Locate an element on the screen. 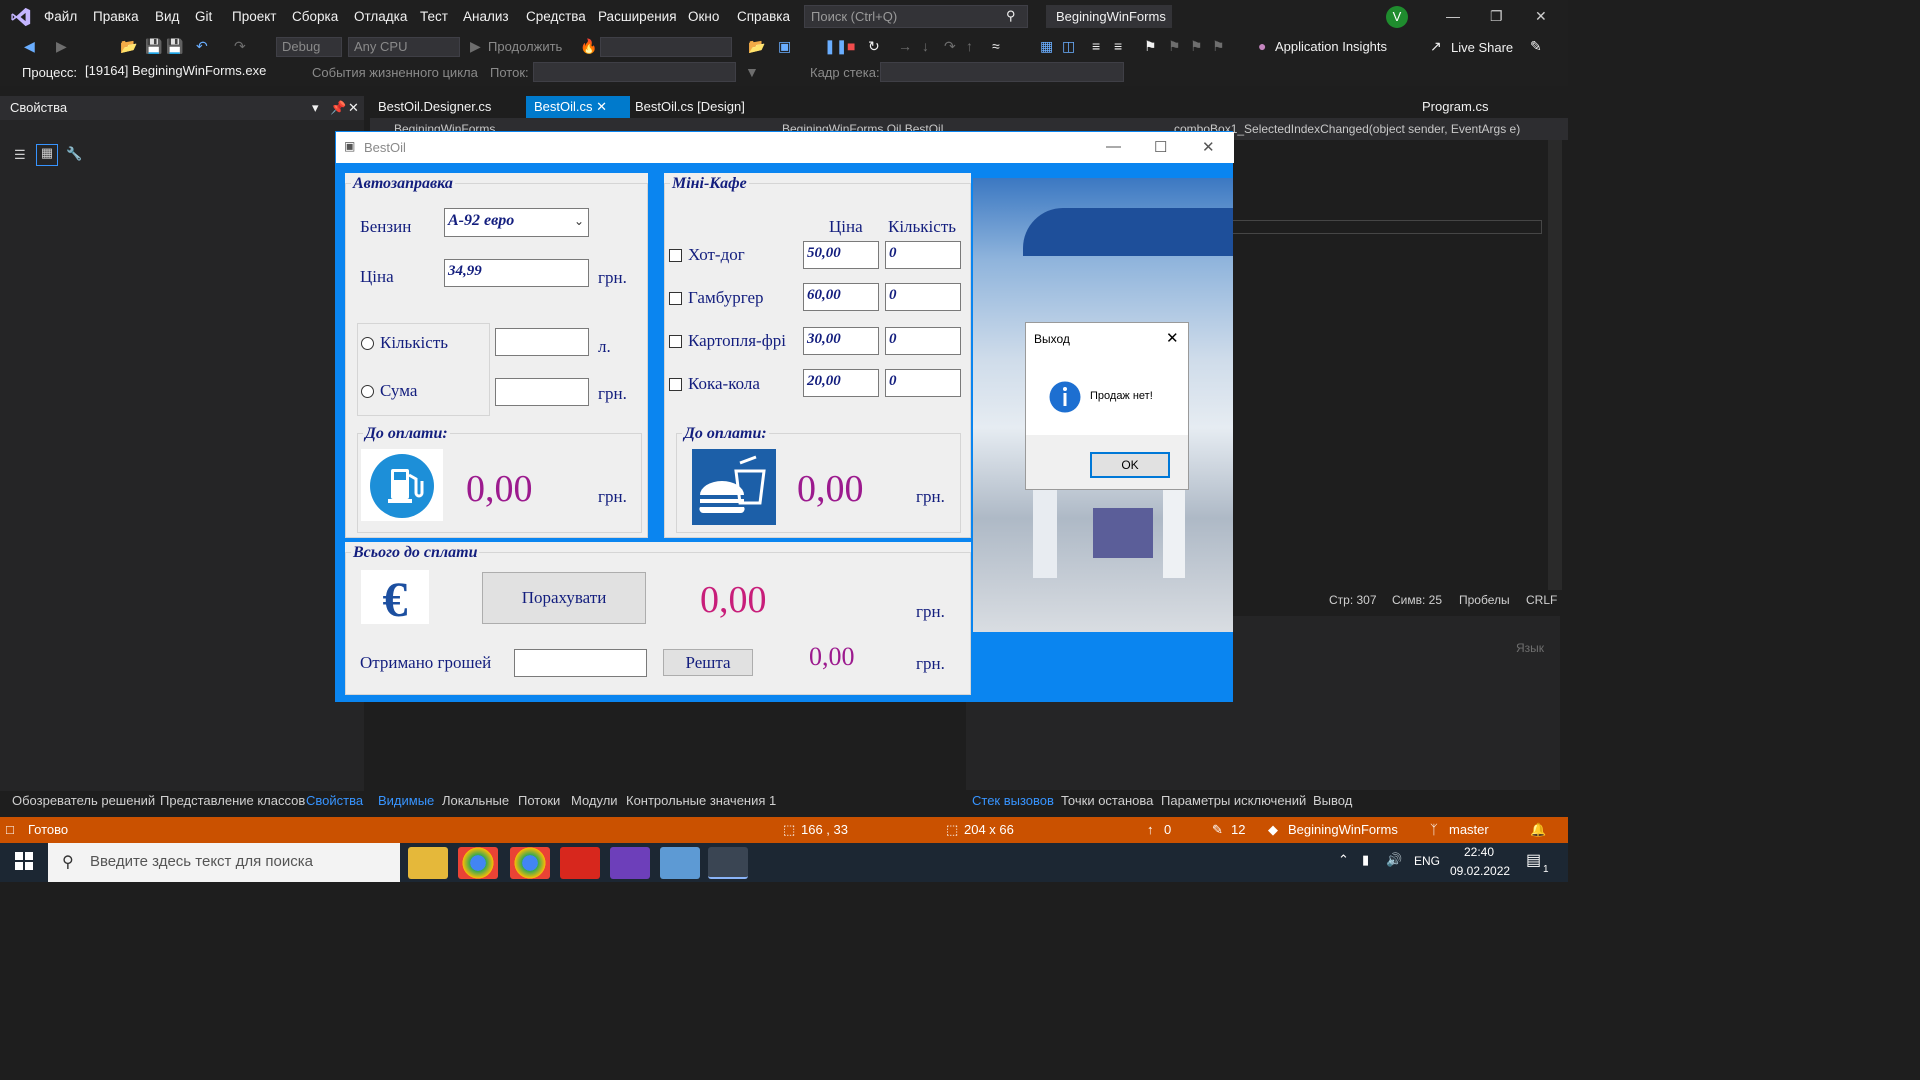 Image resolution: width=1920 pixels, height=1080 pixels. feedback-icon: ✎ is located at coordinates (1536, 46).